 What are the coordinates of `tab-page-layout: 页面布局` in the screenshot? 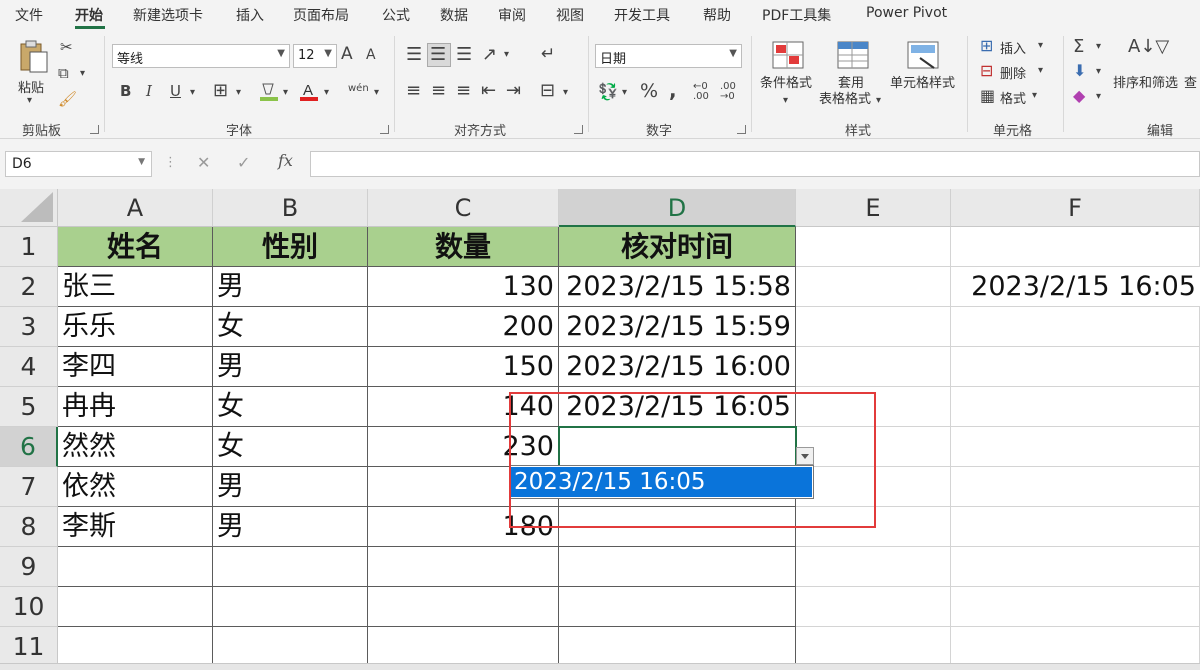 It's located at (321, 15).